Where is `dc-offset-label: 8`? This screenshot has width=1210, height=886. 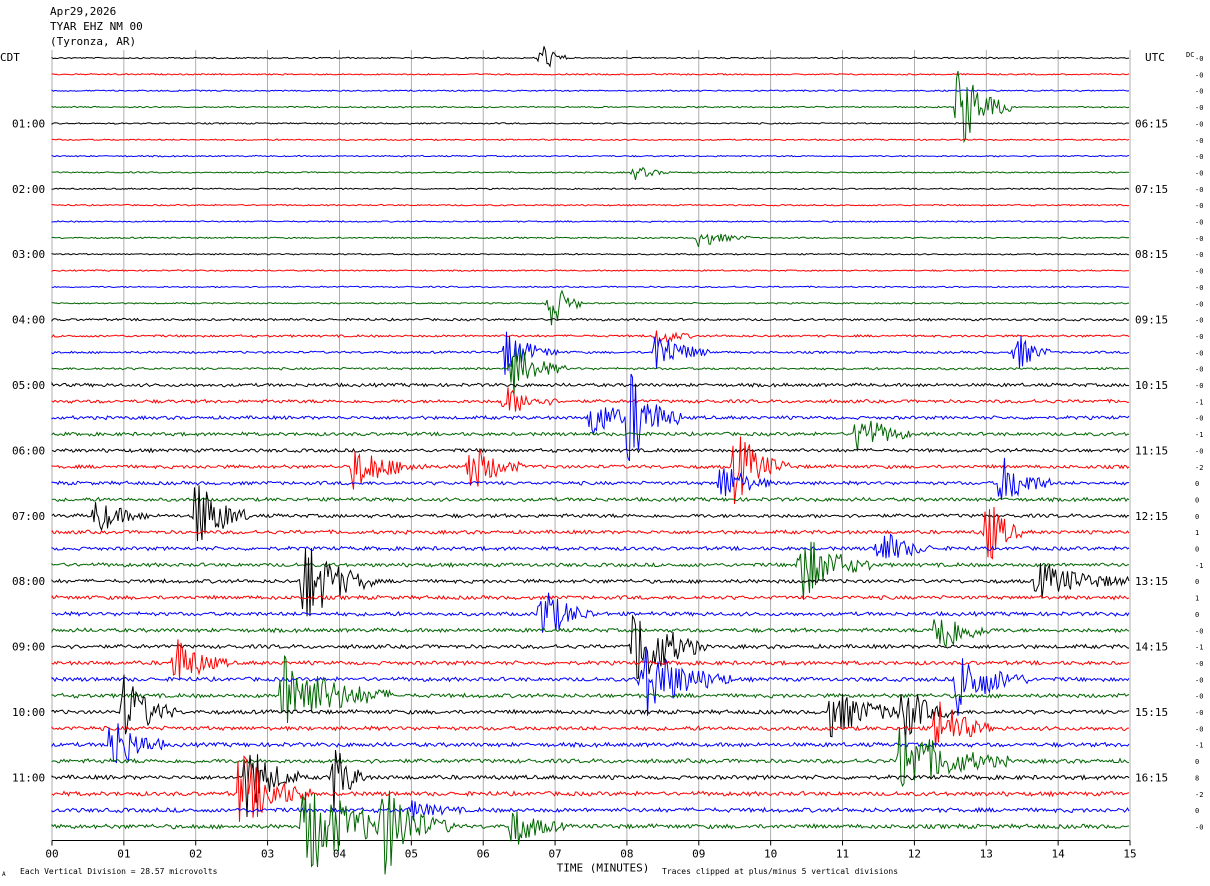 dc-offset-label: 8 is located at coordinates (1197, 778).